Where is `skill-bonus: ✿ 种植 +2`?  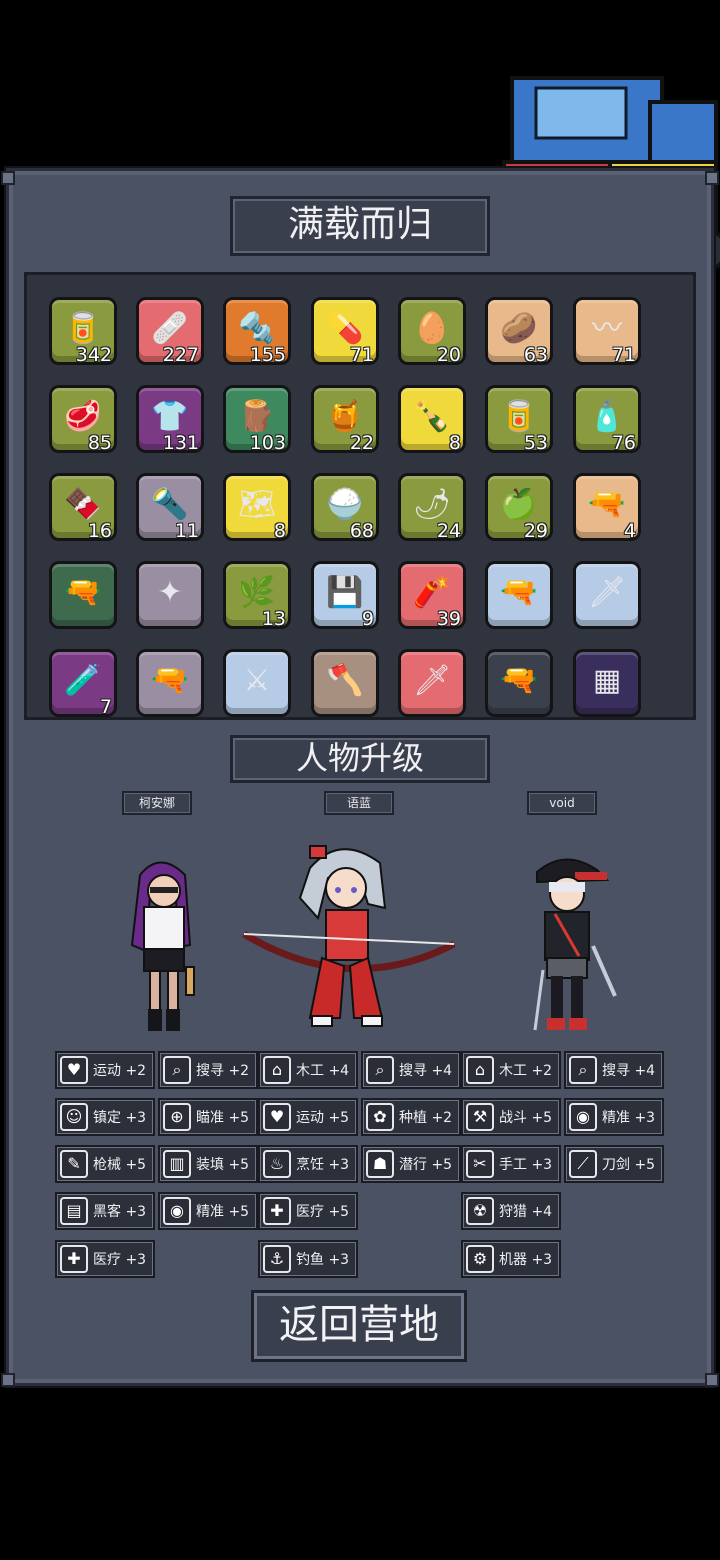
skill-bonus: ✿ 种植 +2 is located at coordinates (411, 1117).